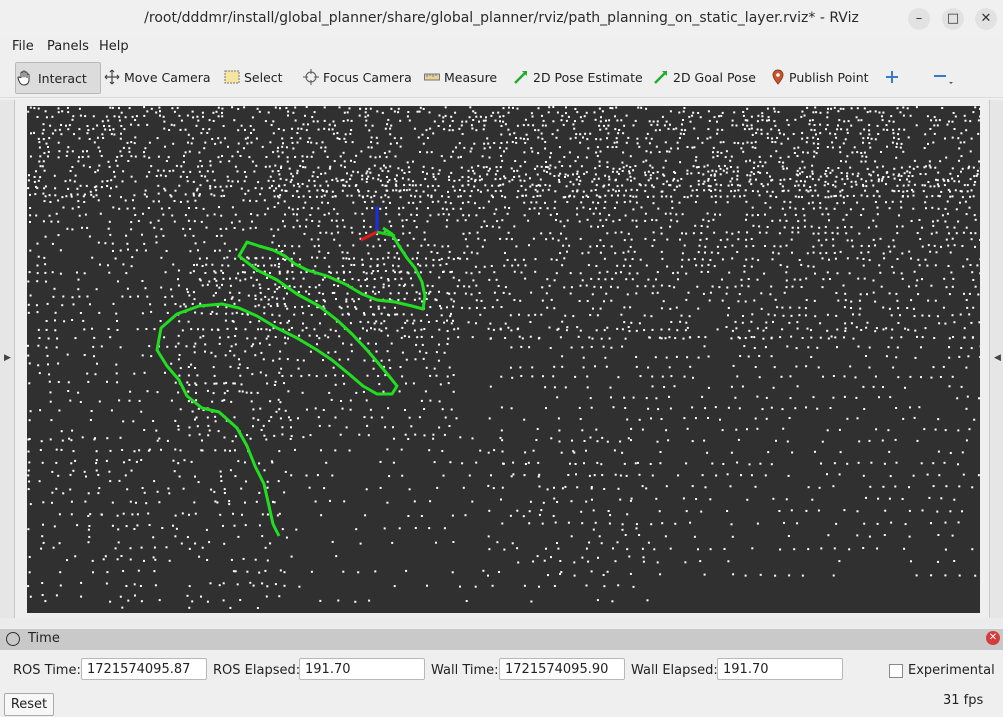 The image size is (1003, 717). I want to click on minimize-button: –, so click(919, 19).